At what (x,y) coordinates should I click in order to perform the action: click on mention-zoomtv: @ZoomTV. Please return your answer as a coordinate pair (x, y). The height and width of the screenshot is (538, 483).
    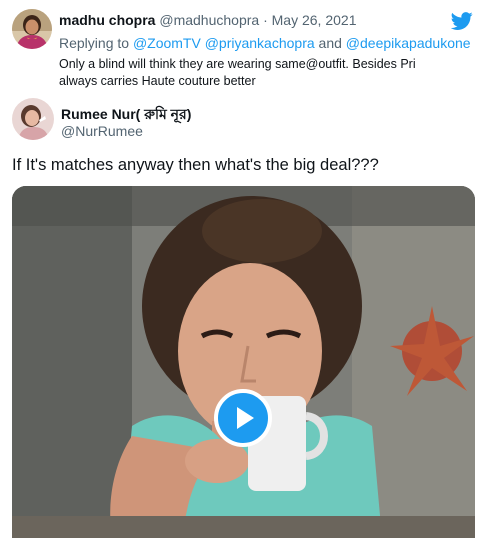
    Looking at the image, I should click on (167, 43).